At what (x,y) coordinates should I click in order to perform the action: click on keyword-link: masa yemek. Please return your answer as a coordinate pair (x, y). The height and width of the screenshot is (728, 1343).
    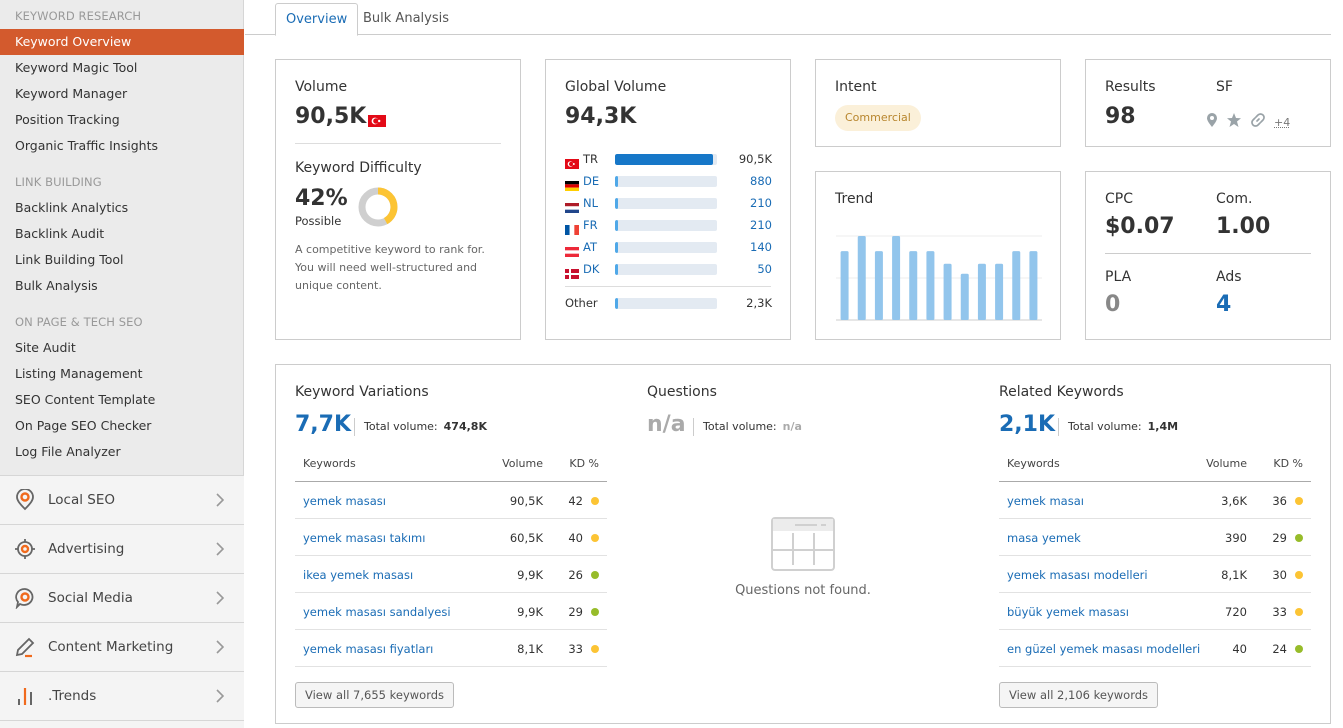
    Looking at the image, I should click on (1044, 538).